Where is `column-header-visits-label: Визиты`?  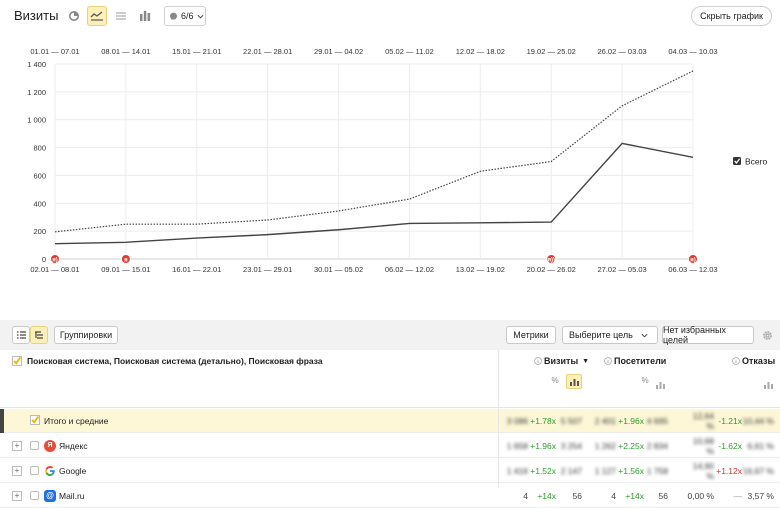 column-header-visits-label: Визиты is located at coordinates (561, 361).